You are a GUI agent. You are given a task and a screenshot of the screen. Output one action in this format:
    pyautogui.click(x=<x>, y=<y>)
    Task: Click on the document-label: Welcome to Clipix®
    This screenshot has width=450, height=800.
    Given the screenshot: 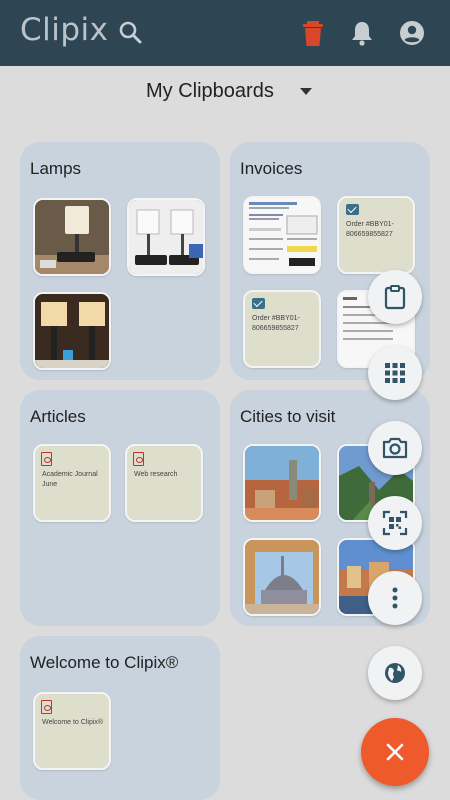 What is the action you would take?
    pyautogui.click(x=73, y=722)
    